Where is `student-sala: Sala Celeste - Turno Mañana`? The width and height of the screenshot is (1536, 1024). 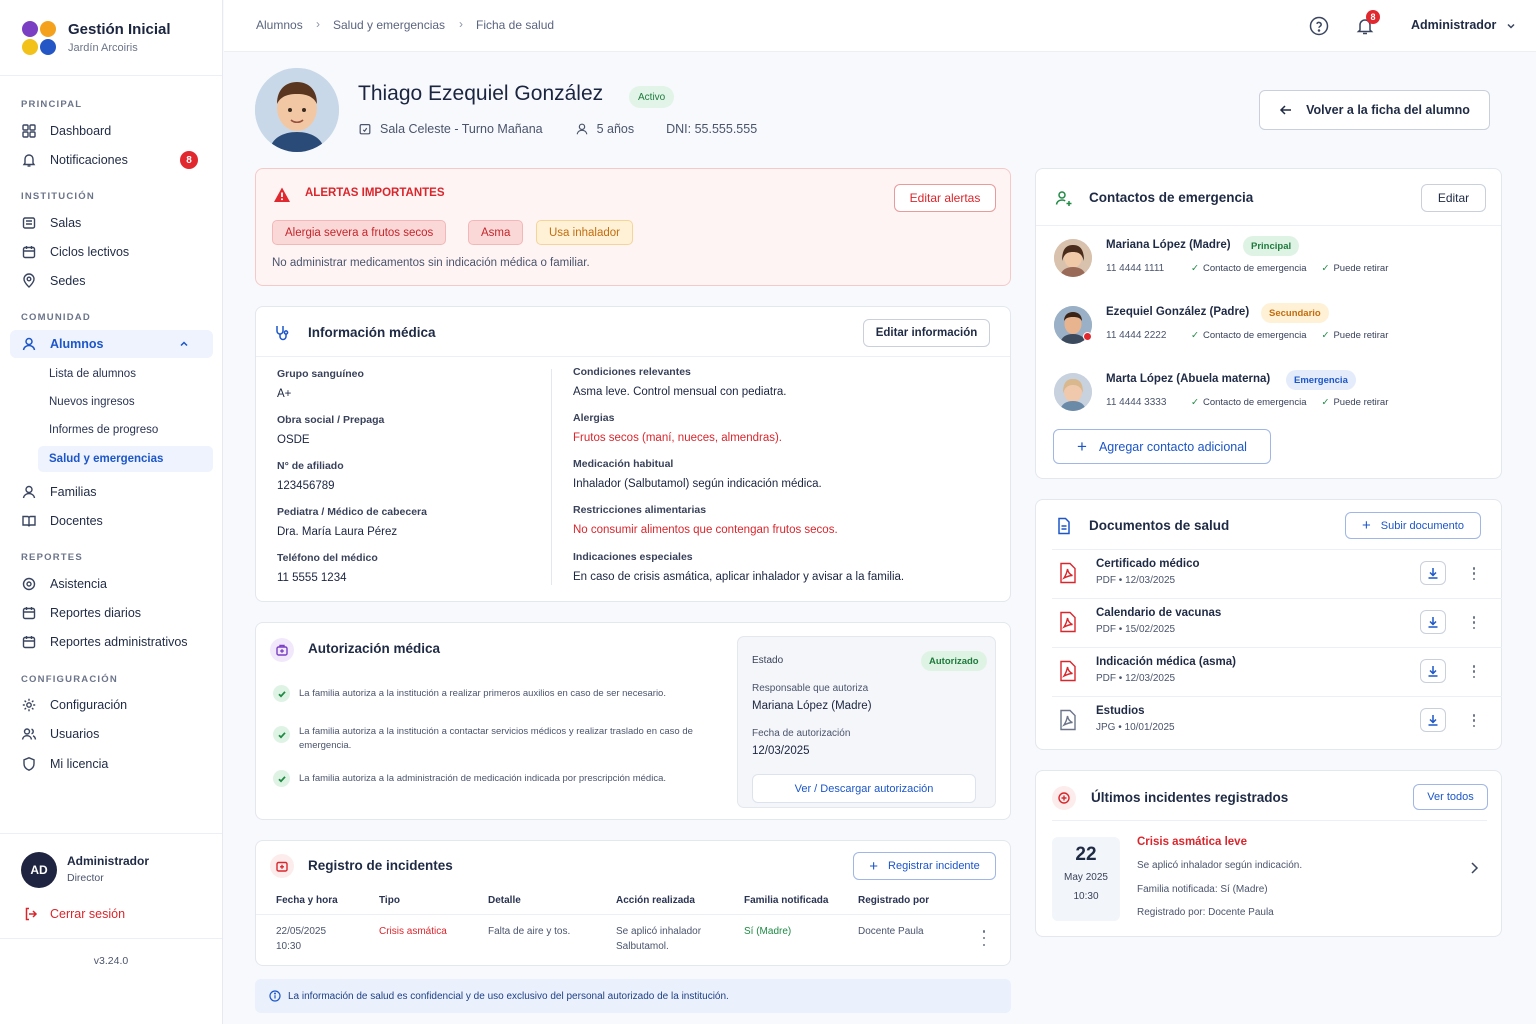
student-sala: Sala Celeste - Turno Mañana is located at coordinates (461, 129).